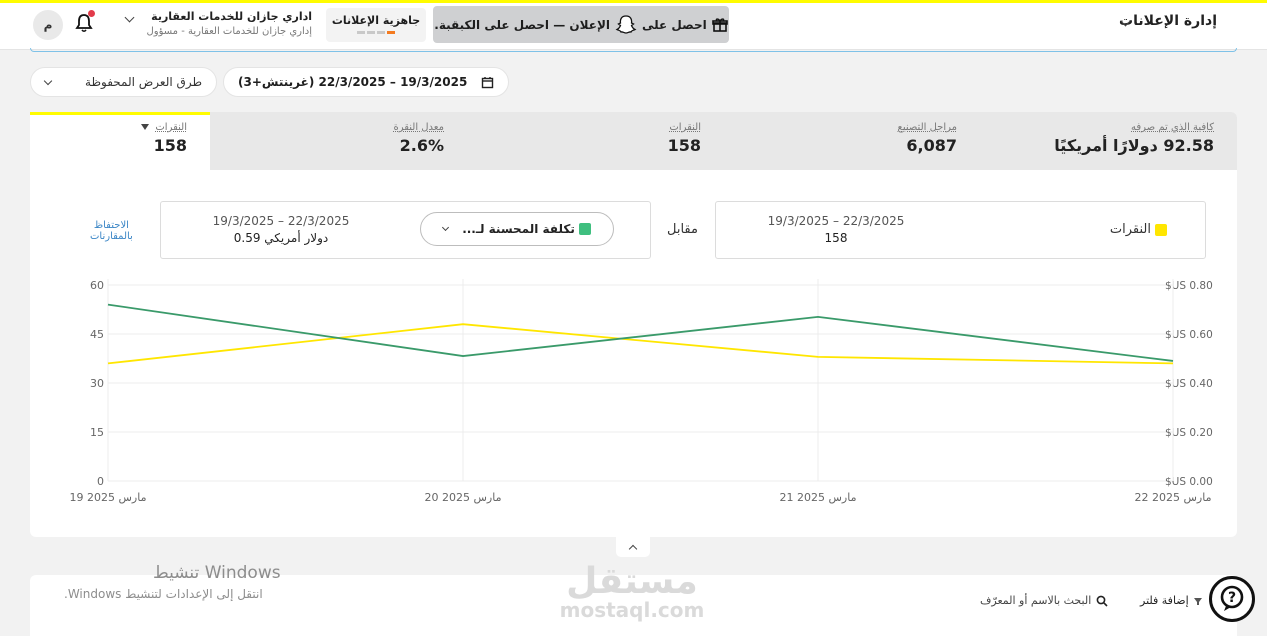  I want to click on top-accent-line, so click(633, 50).